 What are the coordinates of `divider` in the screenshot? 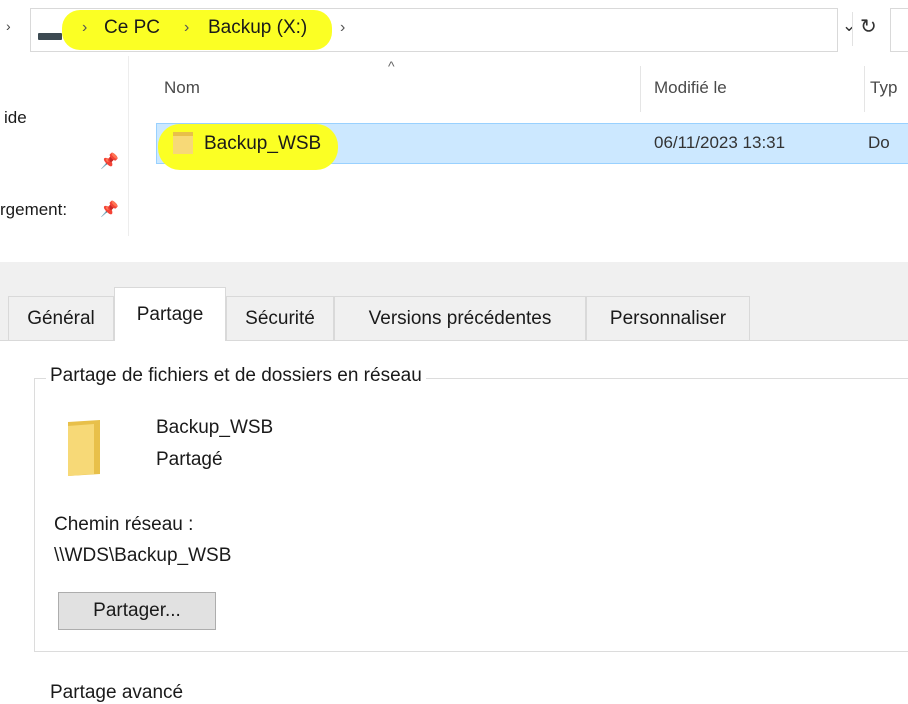 It's located at (852, 29).